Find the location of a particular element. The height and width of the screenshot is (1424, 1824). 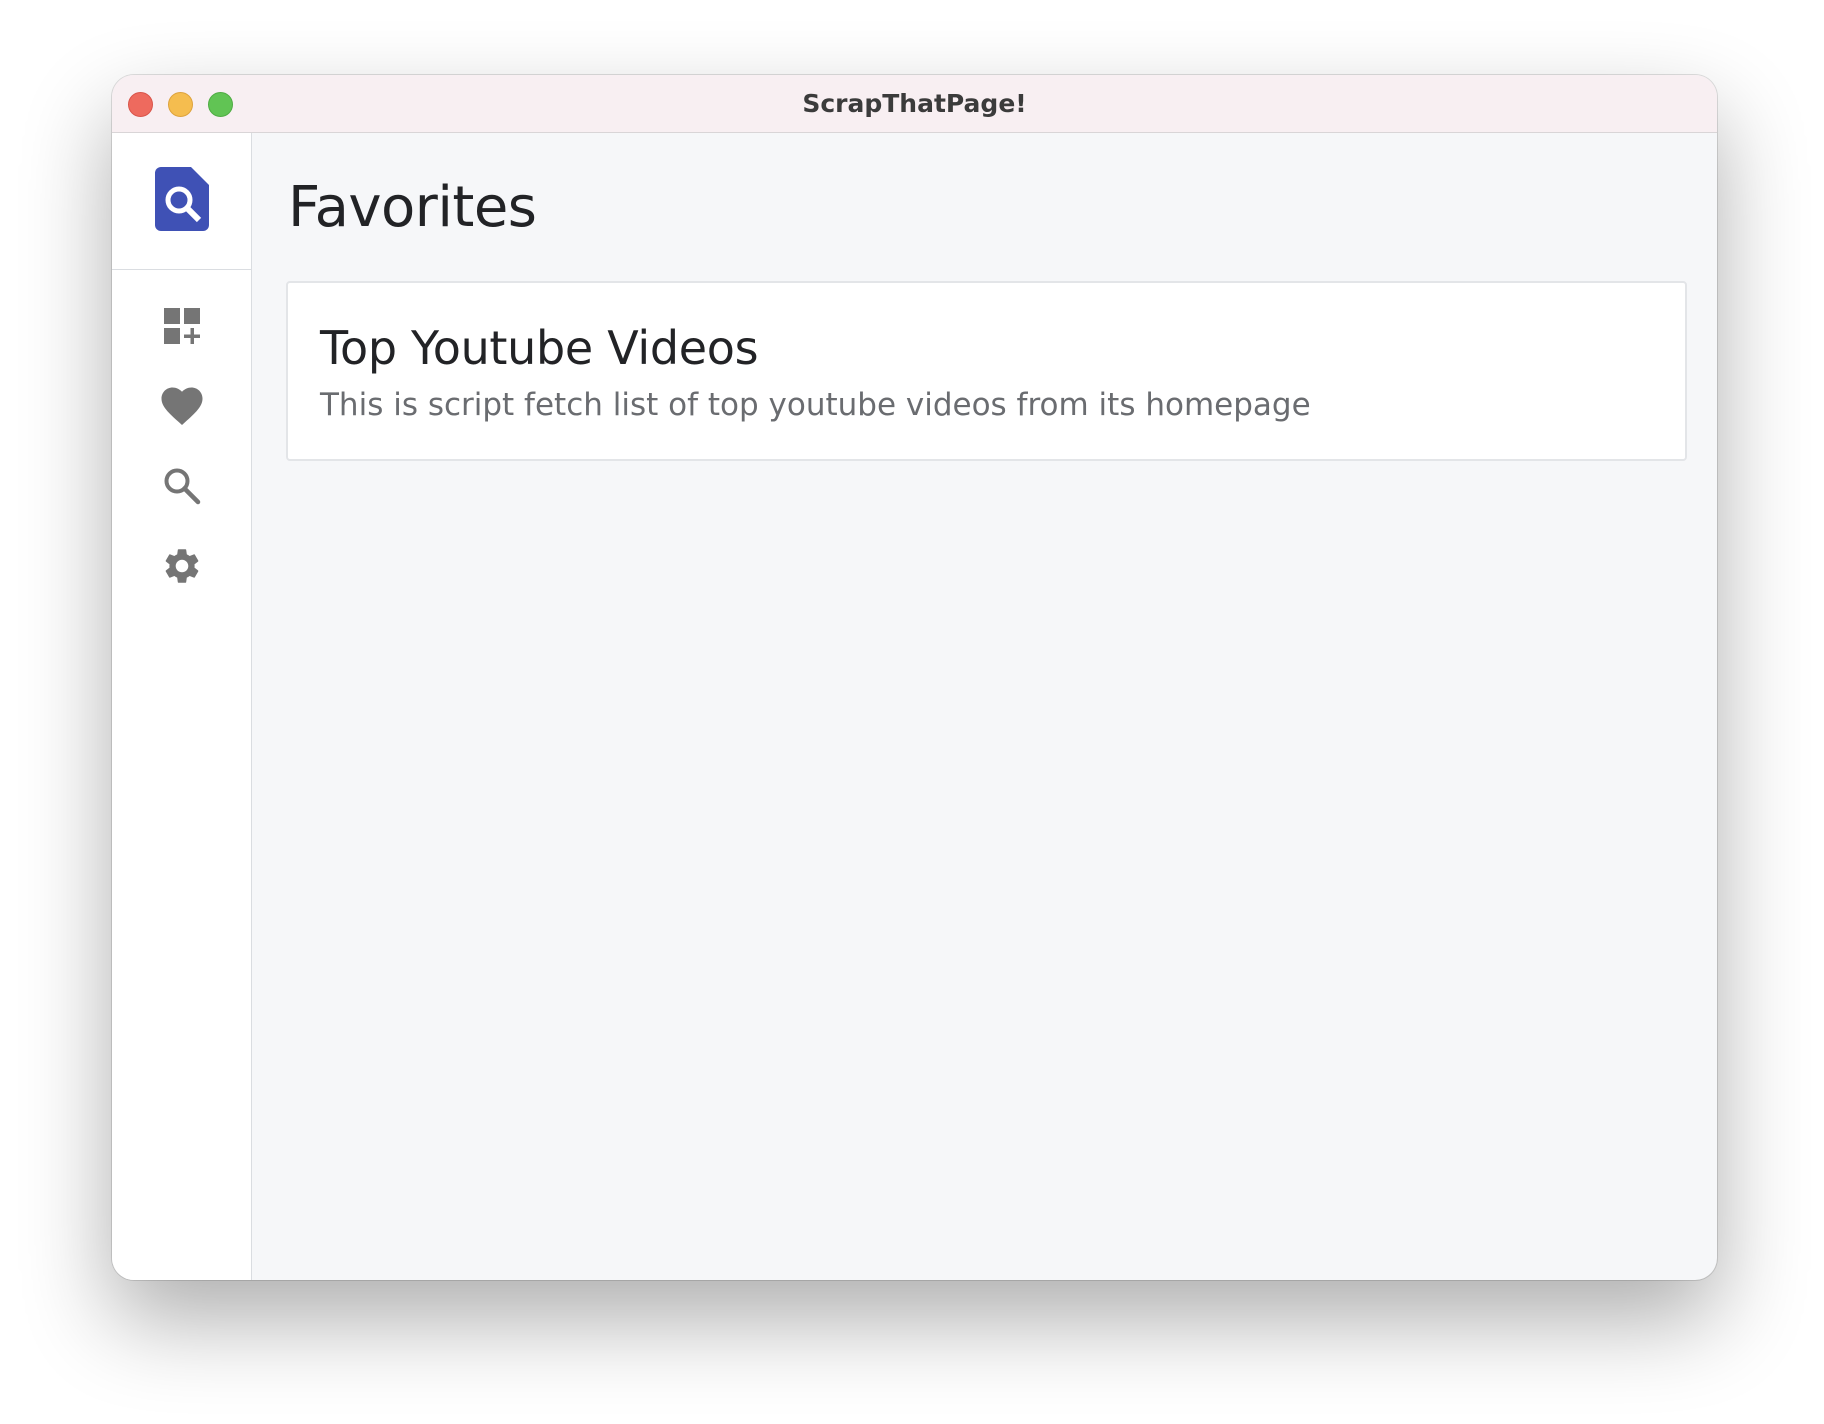

sidebar-item-search is located at coordinates (182, 488).